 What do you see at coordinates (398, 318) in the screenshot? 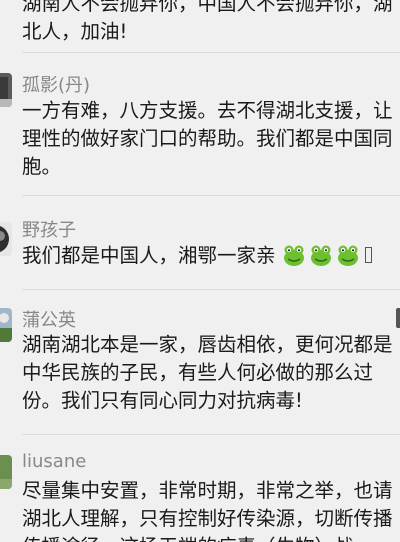
I see `scrollbar-handle` at bounding box center [398, 318].